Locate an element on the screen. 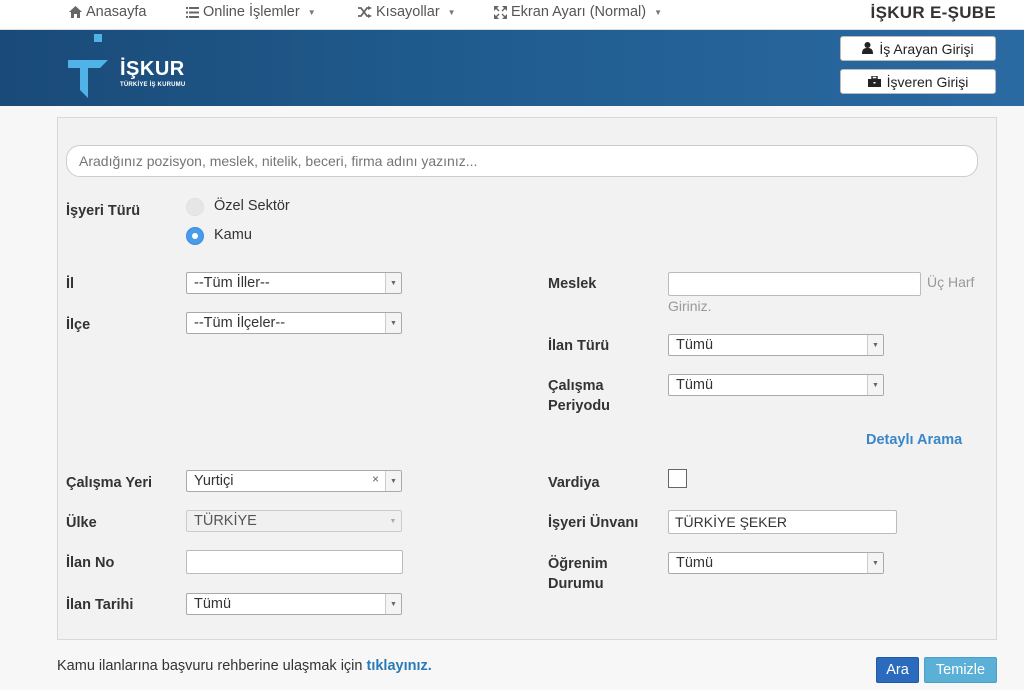 The height and width of the screenshot is (690, 1024). ad-date-select: Tümü ▼ is located at coordinates (294, 604).